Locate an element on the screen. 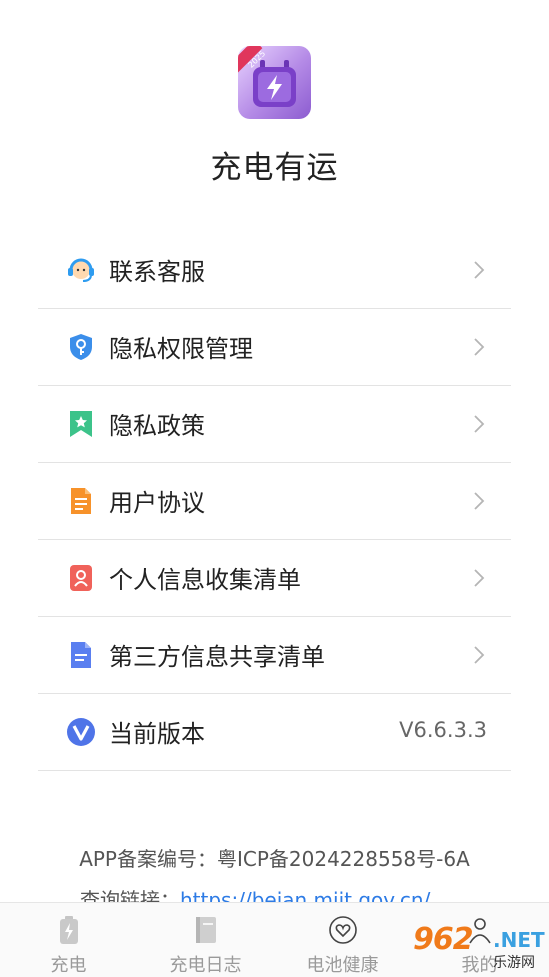 Image resolution: width=549 pixels, height=977 pixels. tab-battery-health: 电池健康 is located at coordinates (342, 940).